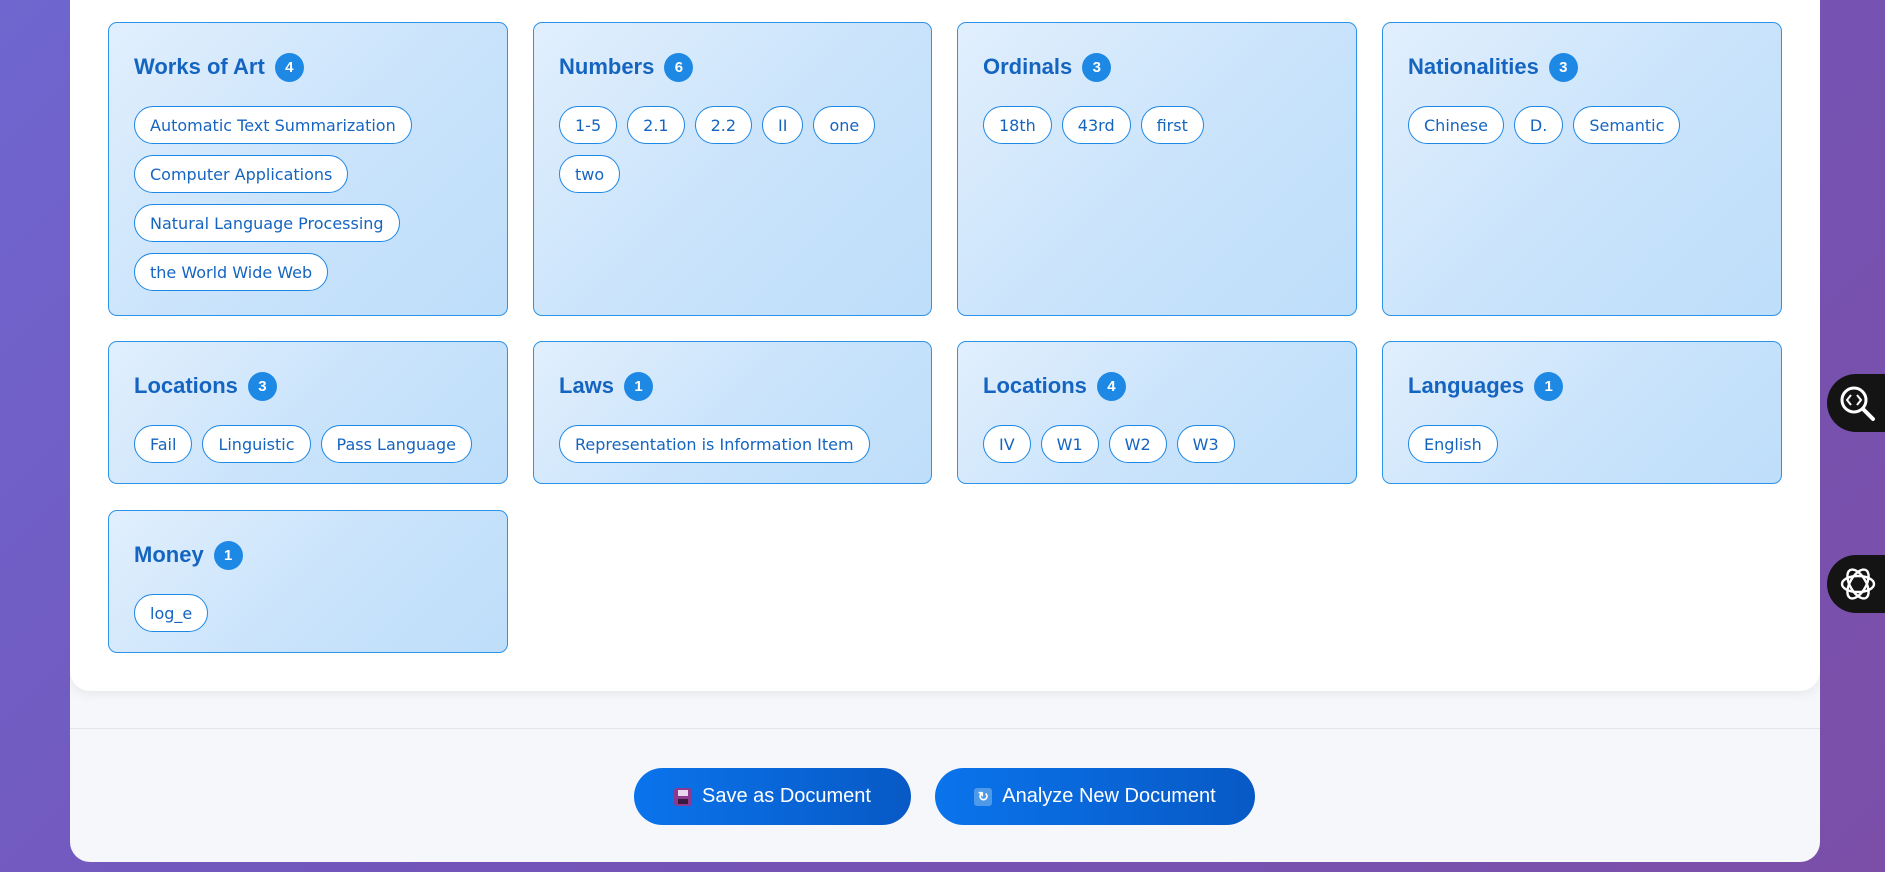 This screenshot has height=872, width=1885. I want to click on tag-list: Chinese D. Semantic, so click(1582, 125).